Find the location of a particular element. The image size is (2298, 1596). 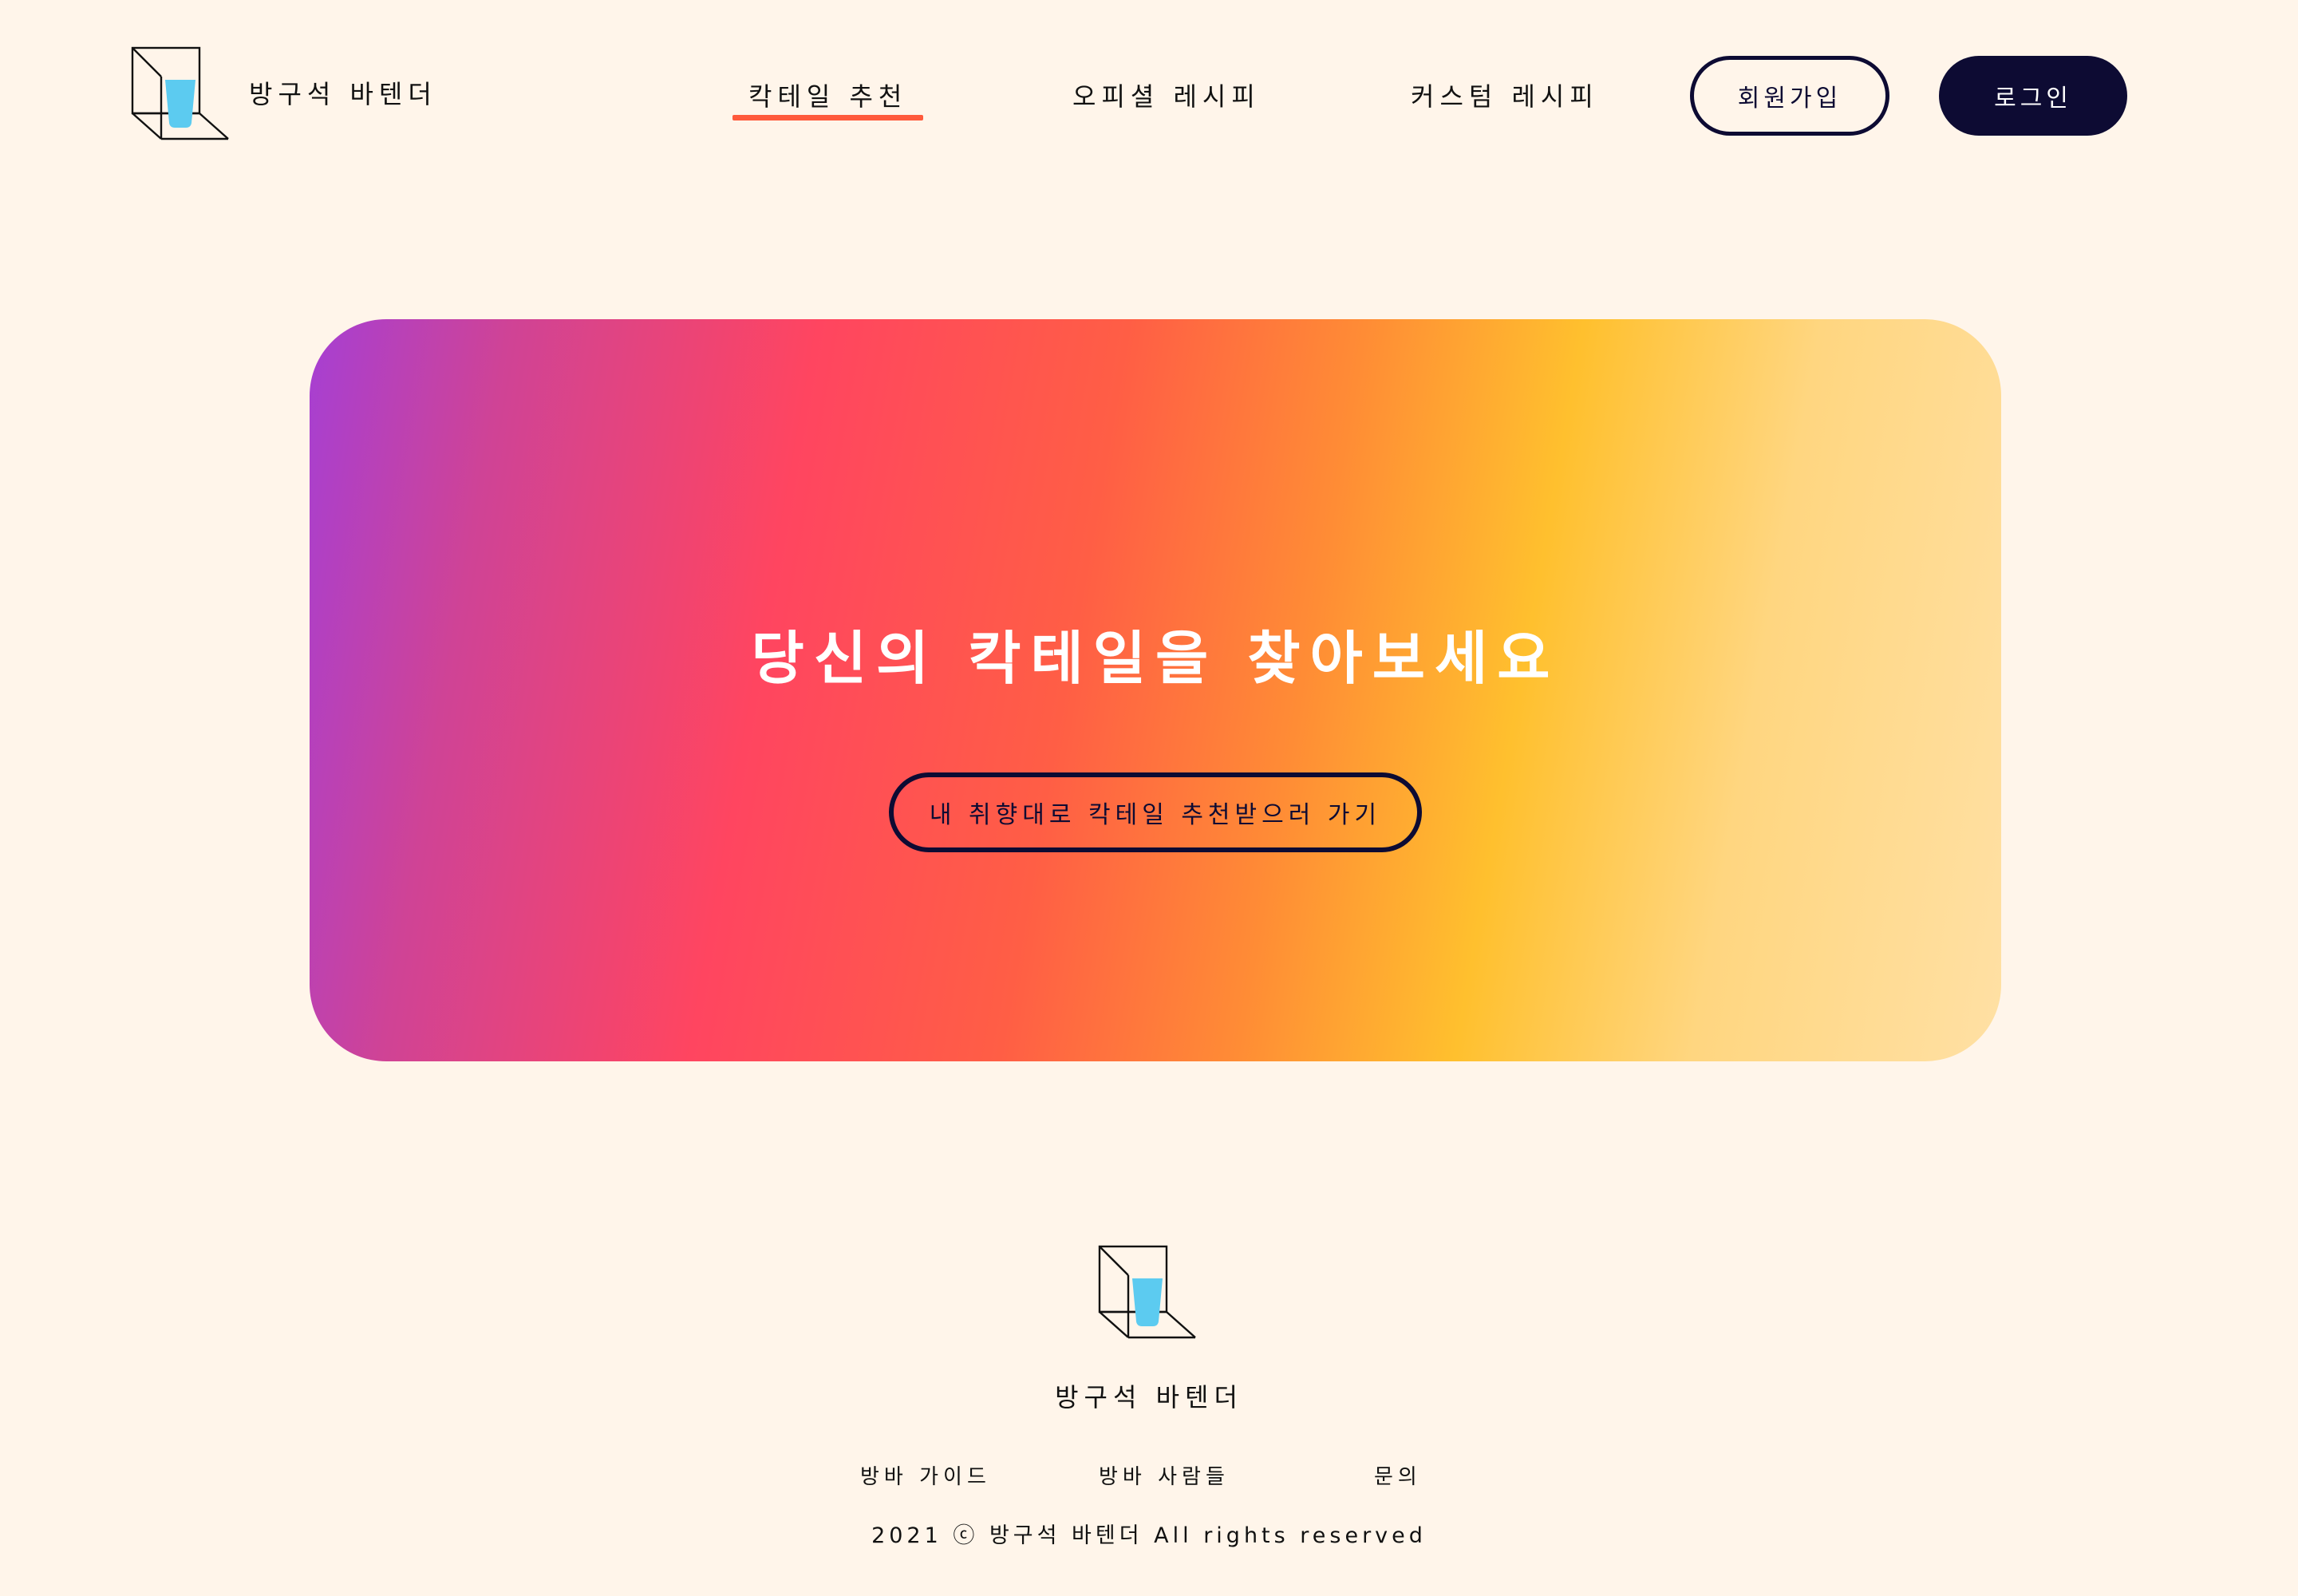

hero-title: 당신의 칵테일을 찾아보세요 is located at coordinates (1155, 658).